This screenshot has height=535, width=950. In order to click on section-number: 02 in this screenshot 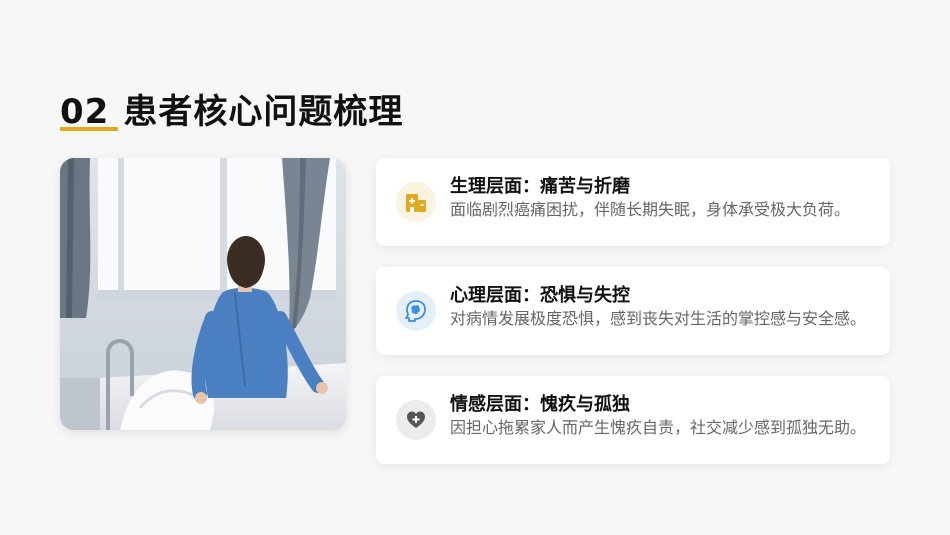, I will do `click(85, 112)`.